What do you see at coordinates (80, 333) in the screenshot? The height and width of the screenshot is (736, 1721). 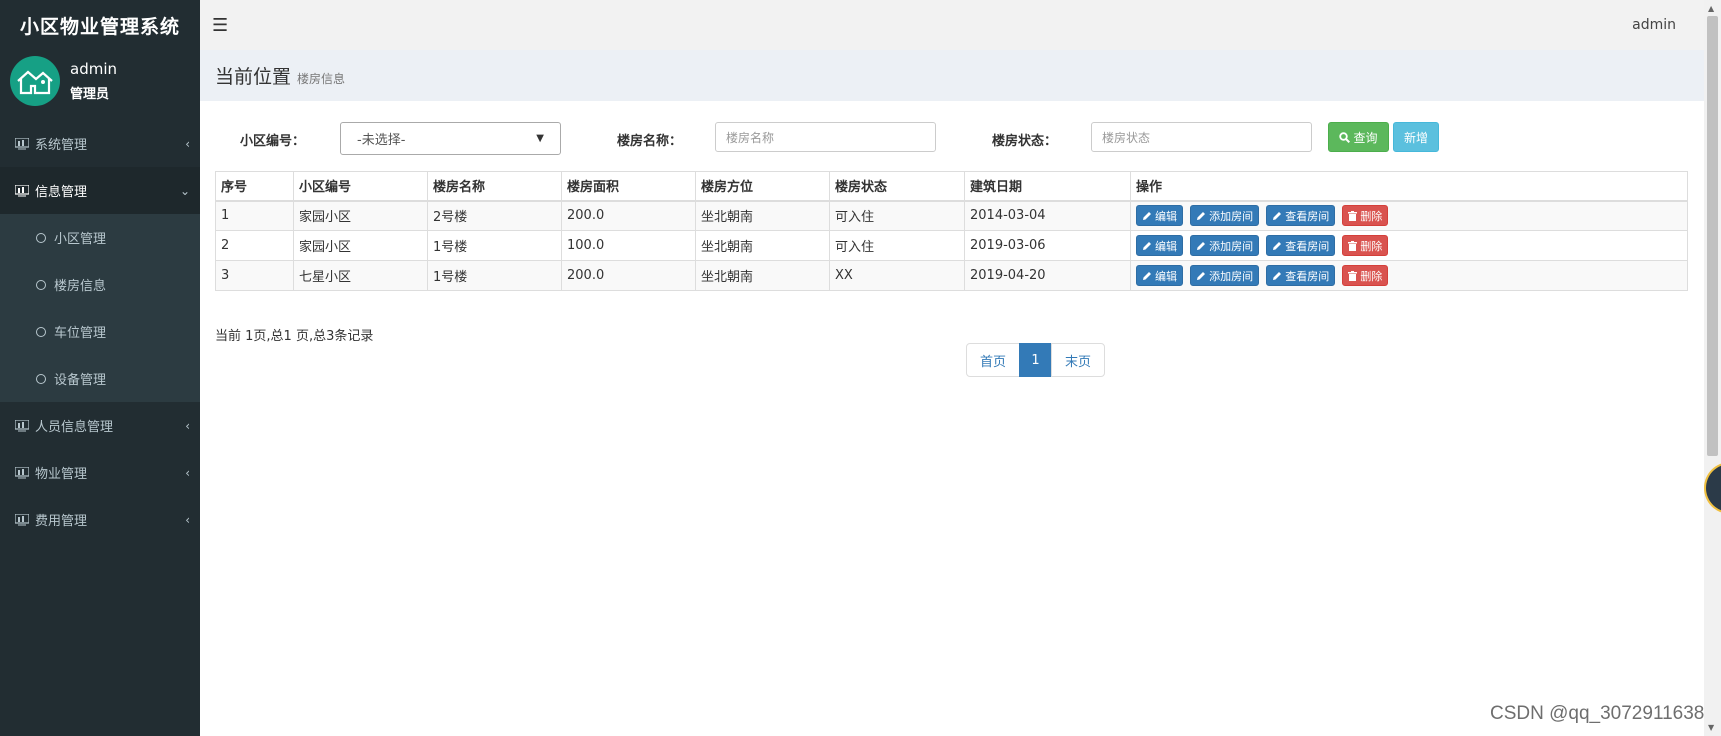 I see `sidebar-subitem-label: 车位管理` at bounding box center [80, 333].